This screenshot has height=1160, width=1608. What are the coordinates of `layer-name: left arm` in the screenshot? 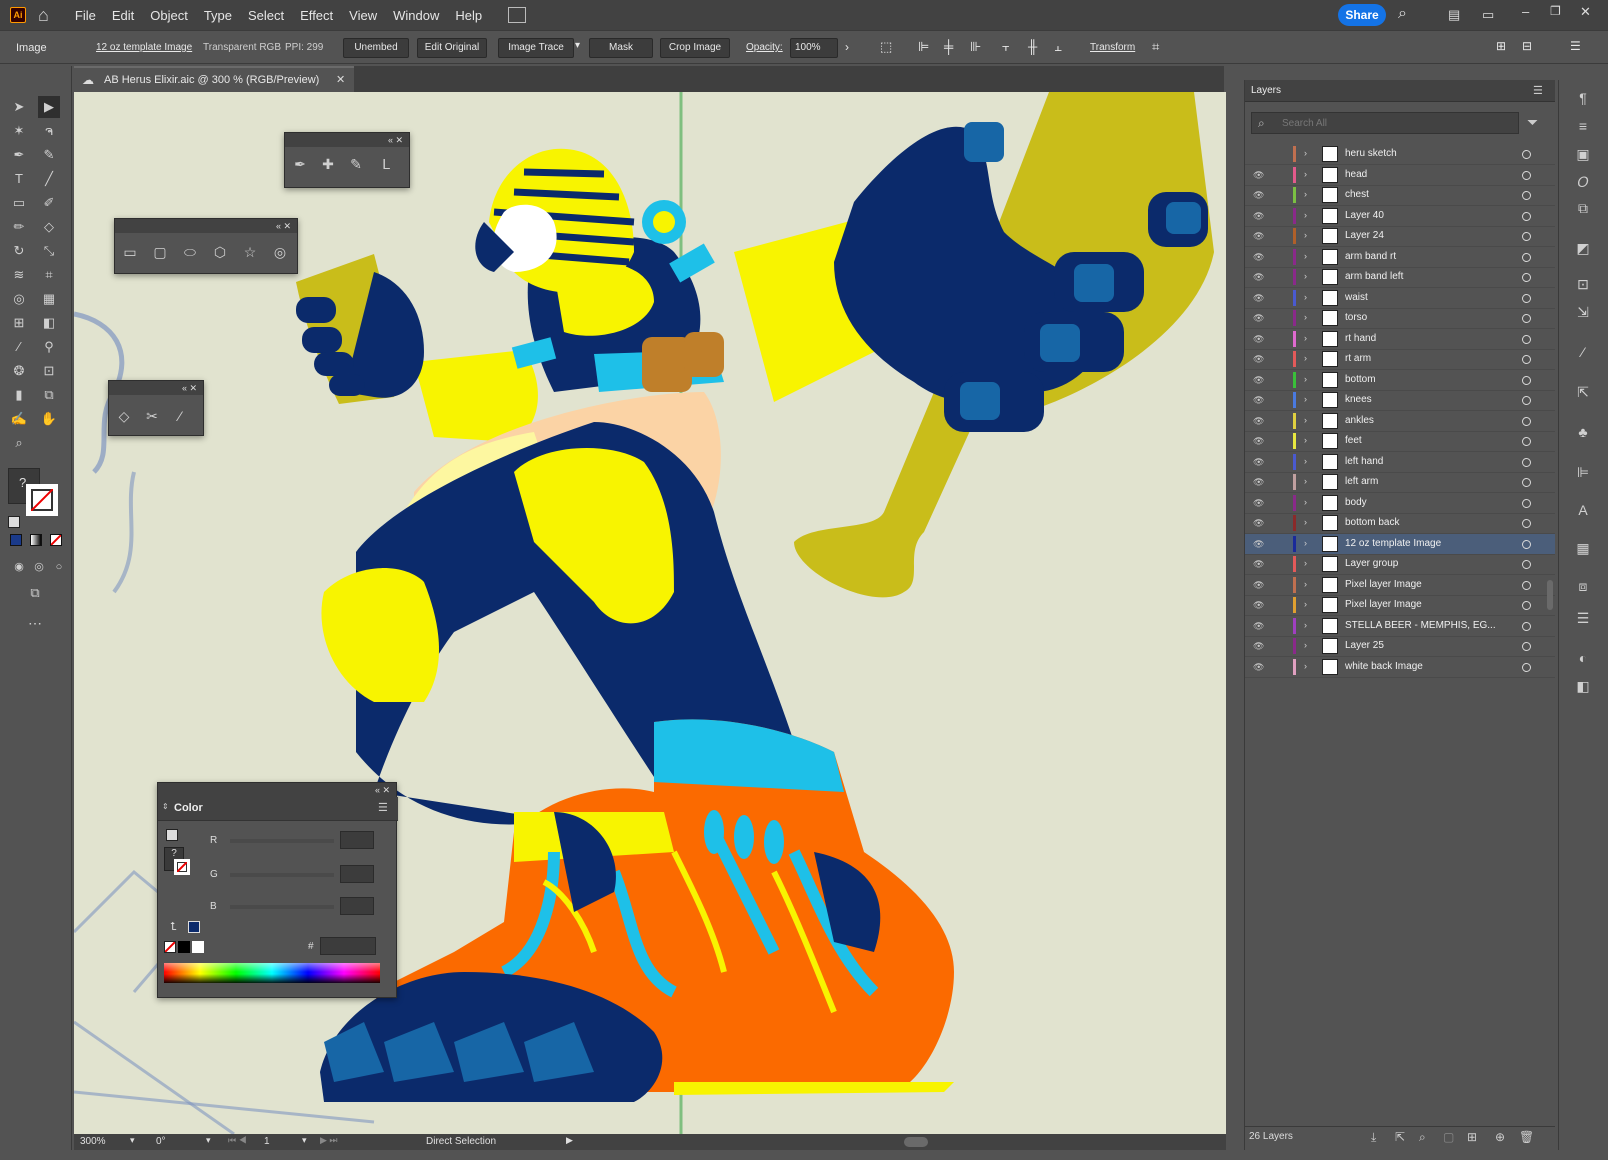 It's located at (1361, 481).